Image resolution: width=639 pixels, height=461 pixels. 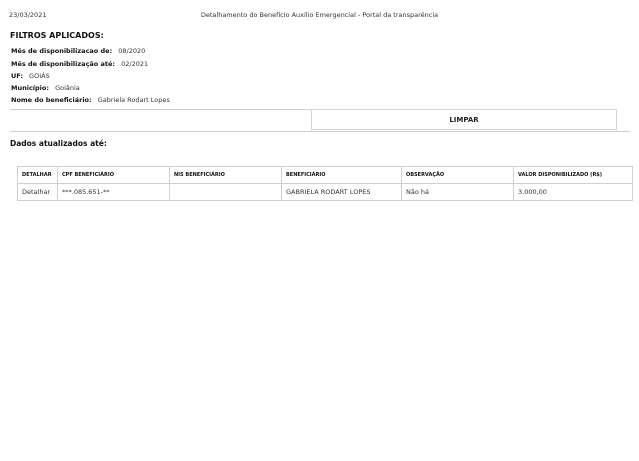 I want to click on filter-label: UF:, so click(x=17, y=76).